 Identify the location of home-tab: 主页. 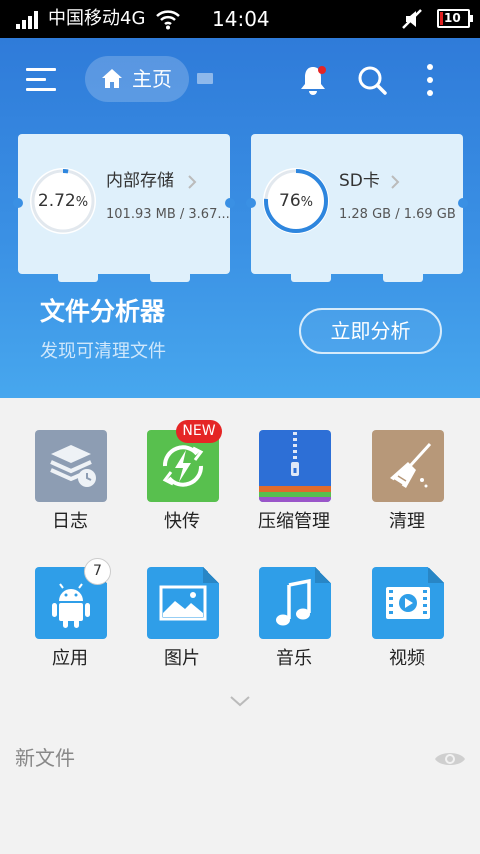
(137, 79).